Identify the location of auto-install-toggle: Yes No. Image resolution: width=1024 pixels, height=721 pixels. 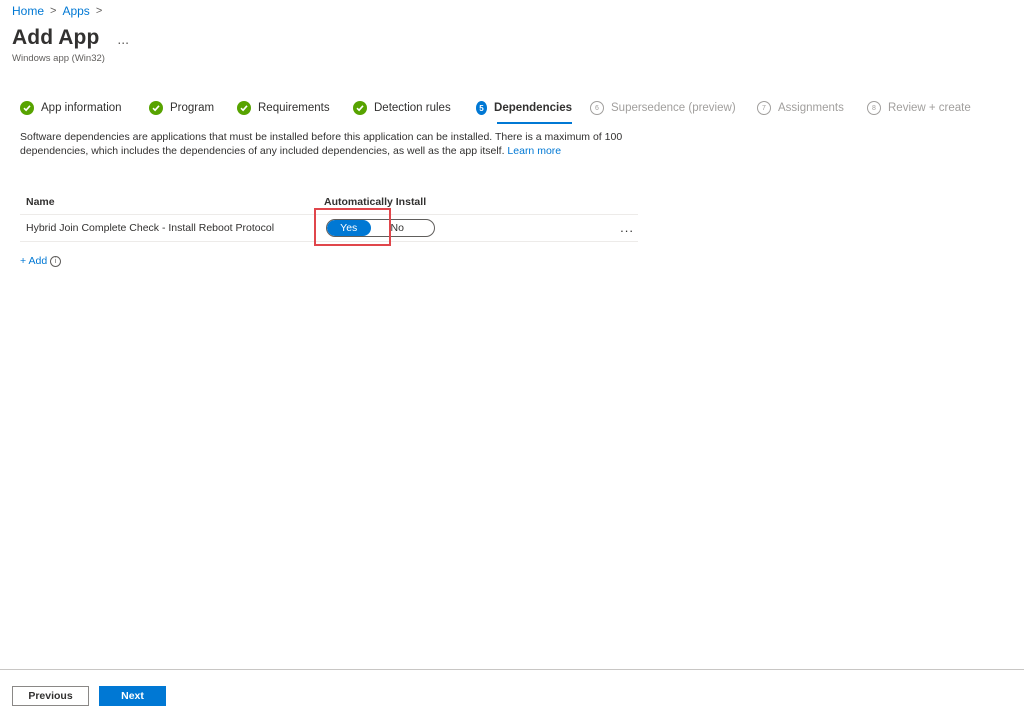
(380, 228).